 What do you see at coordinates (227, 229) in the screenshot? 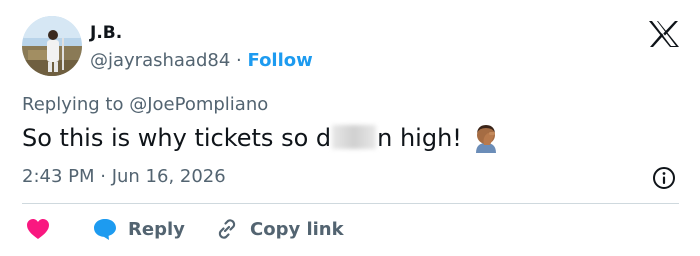
I see `link-icon` at bounding box center [227, 229].